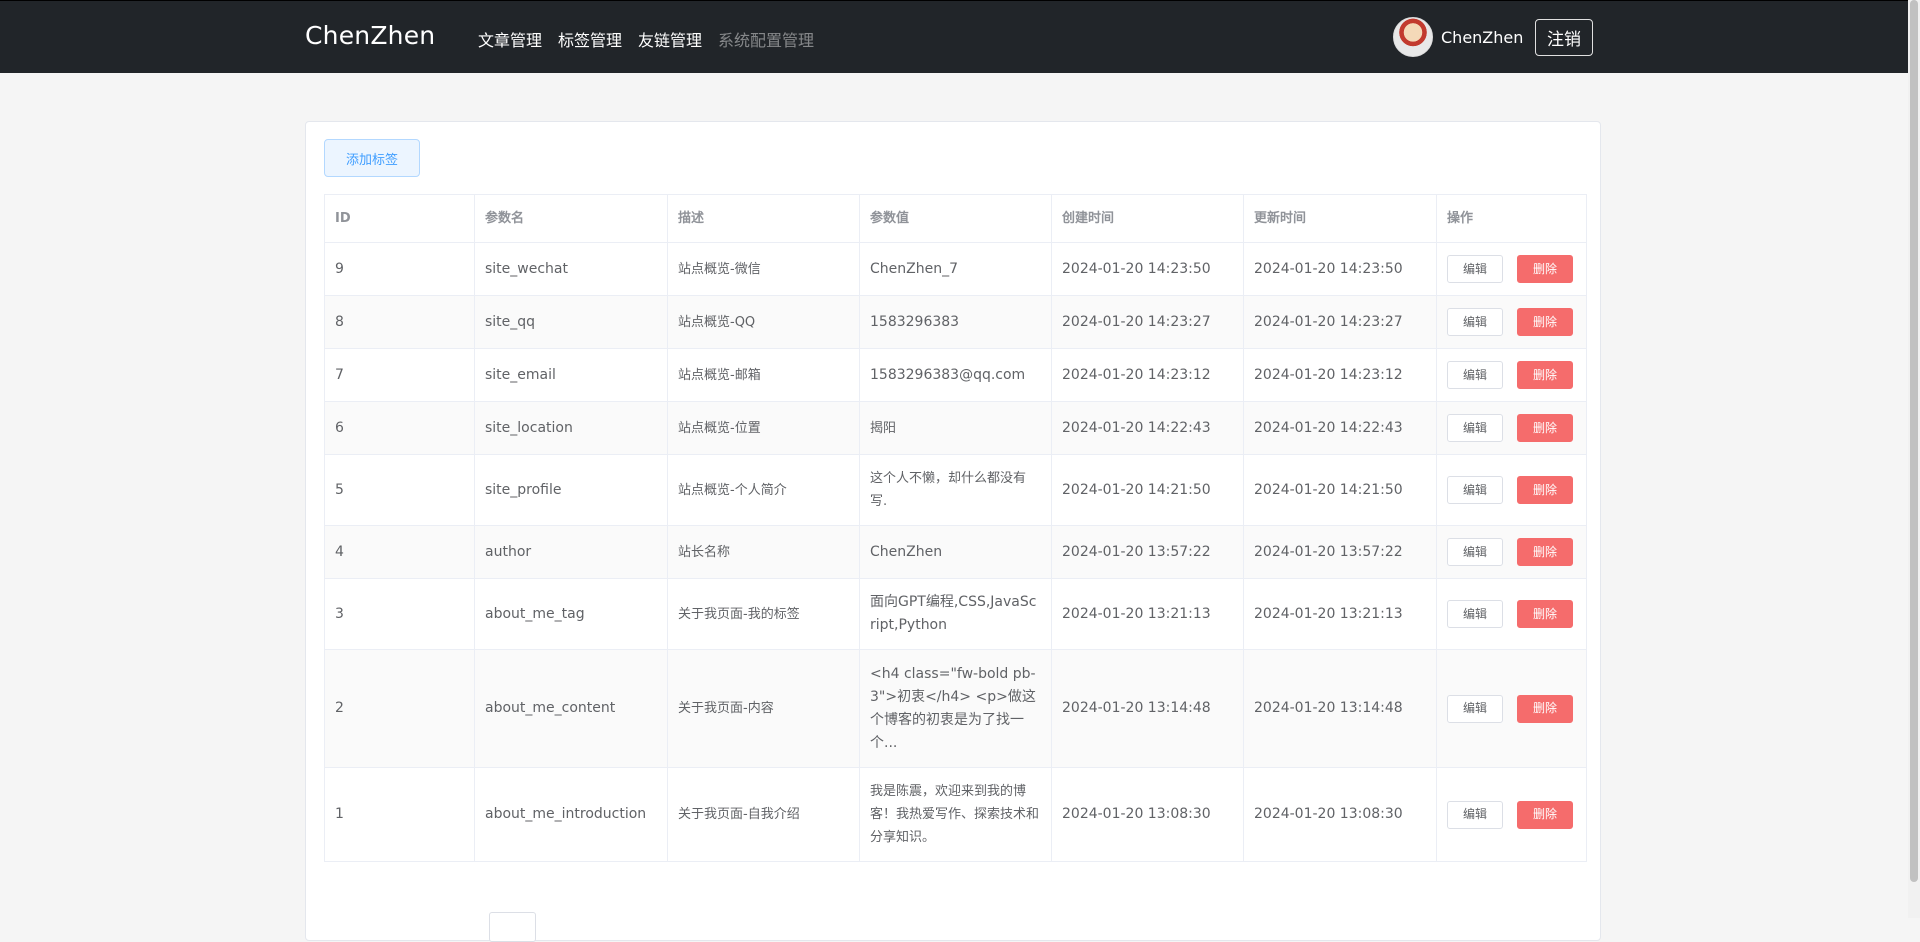 The width and height of the screenshot is (1920, 942). I want to click on column-header-name: 参数名, so click(571, 218).